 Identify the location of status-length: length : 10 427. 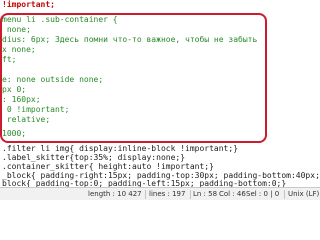
(115, 194).